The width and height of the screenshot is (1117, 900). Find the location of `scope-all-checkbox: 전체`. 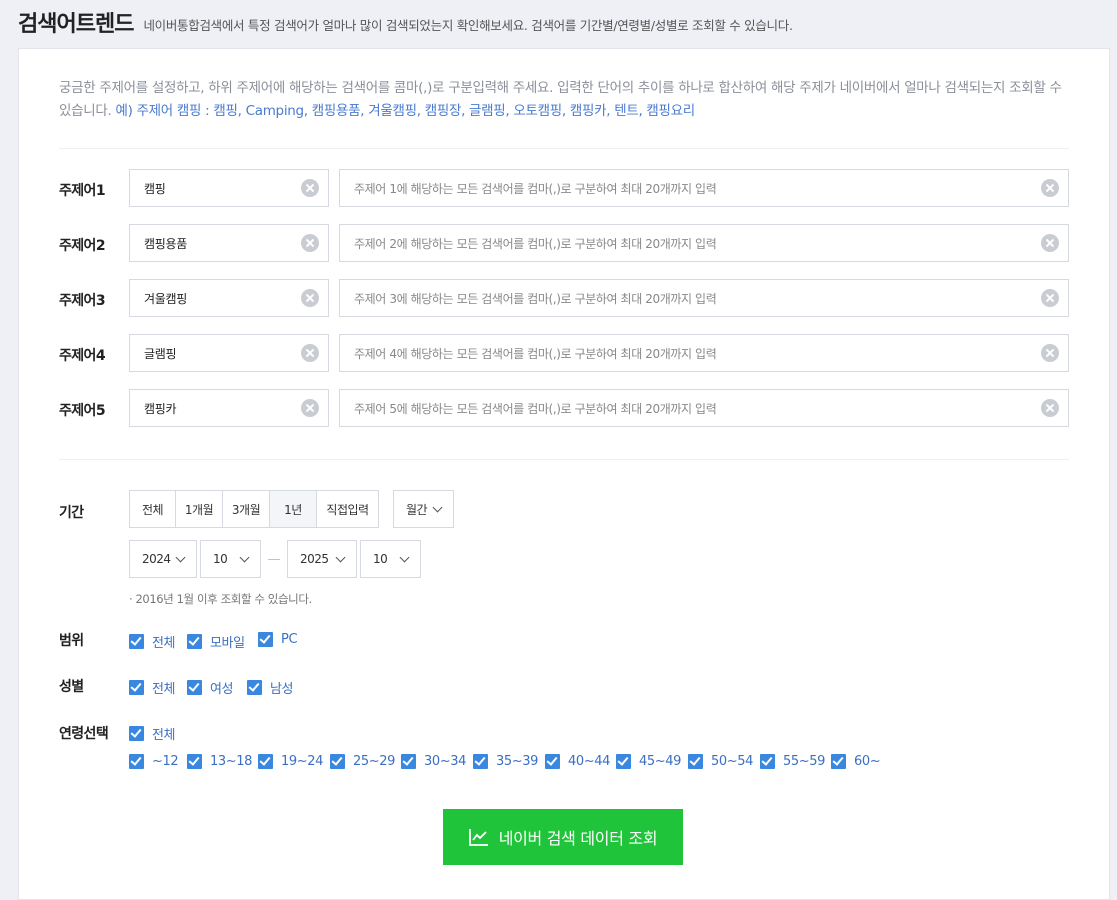

scope-all-checkbox: 전체 is located at coordinates (152, 641).